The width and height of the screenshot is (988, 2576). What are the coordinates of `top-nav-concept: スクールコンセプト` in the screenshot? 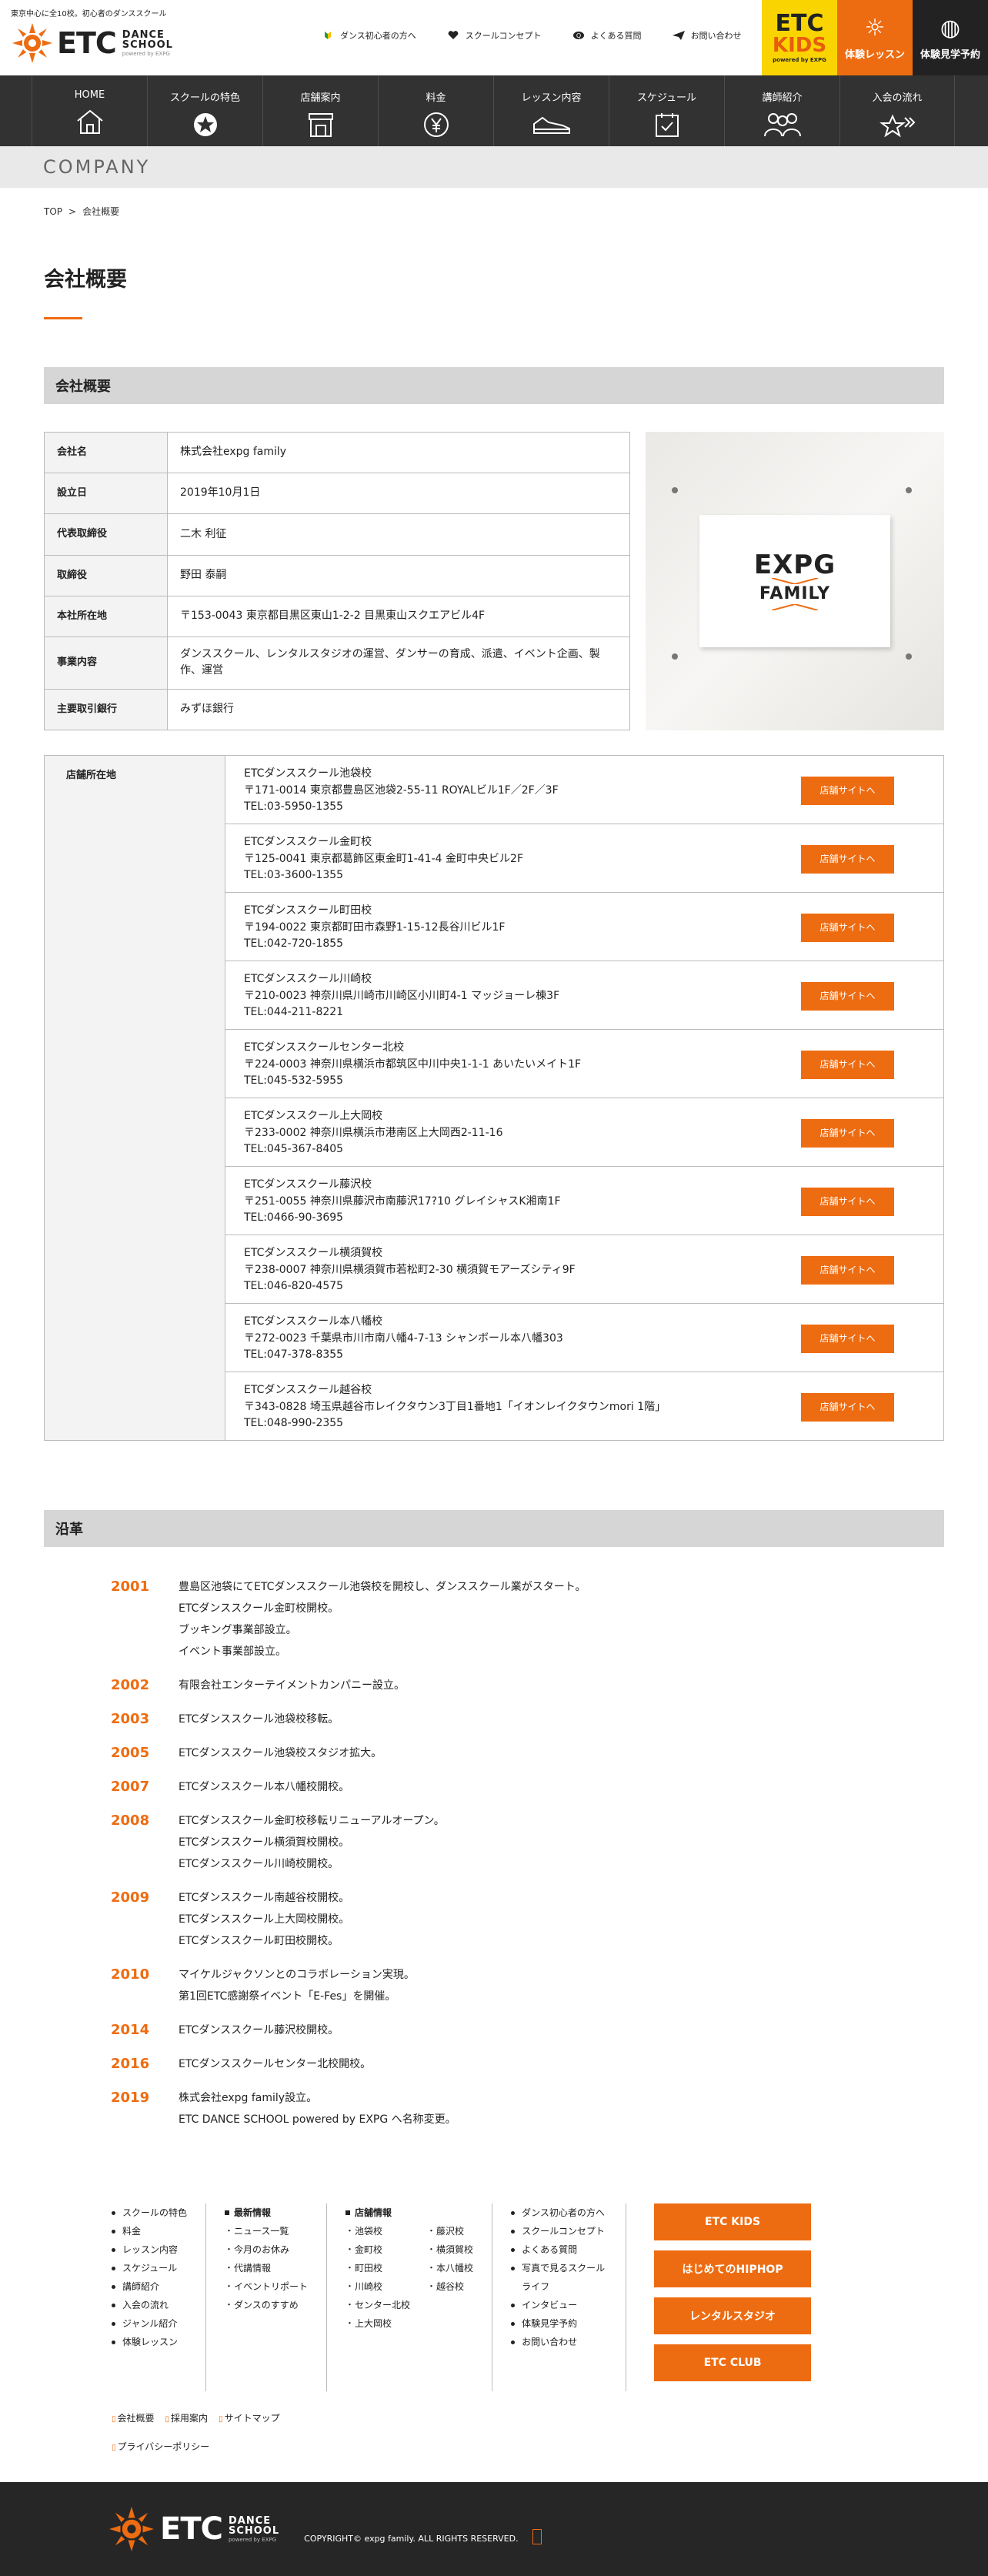 It's located at (494, 35).